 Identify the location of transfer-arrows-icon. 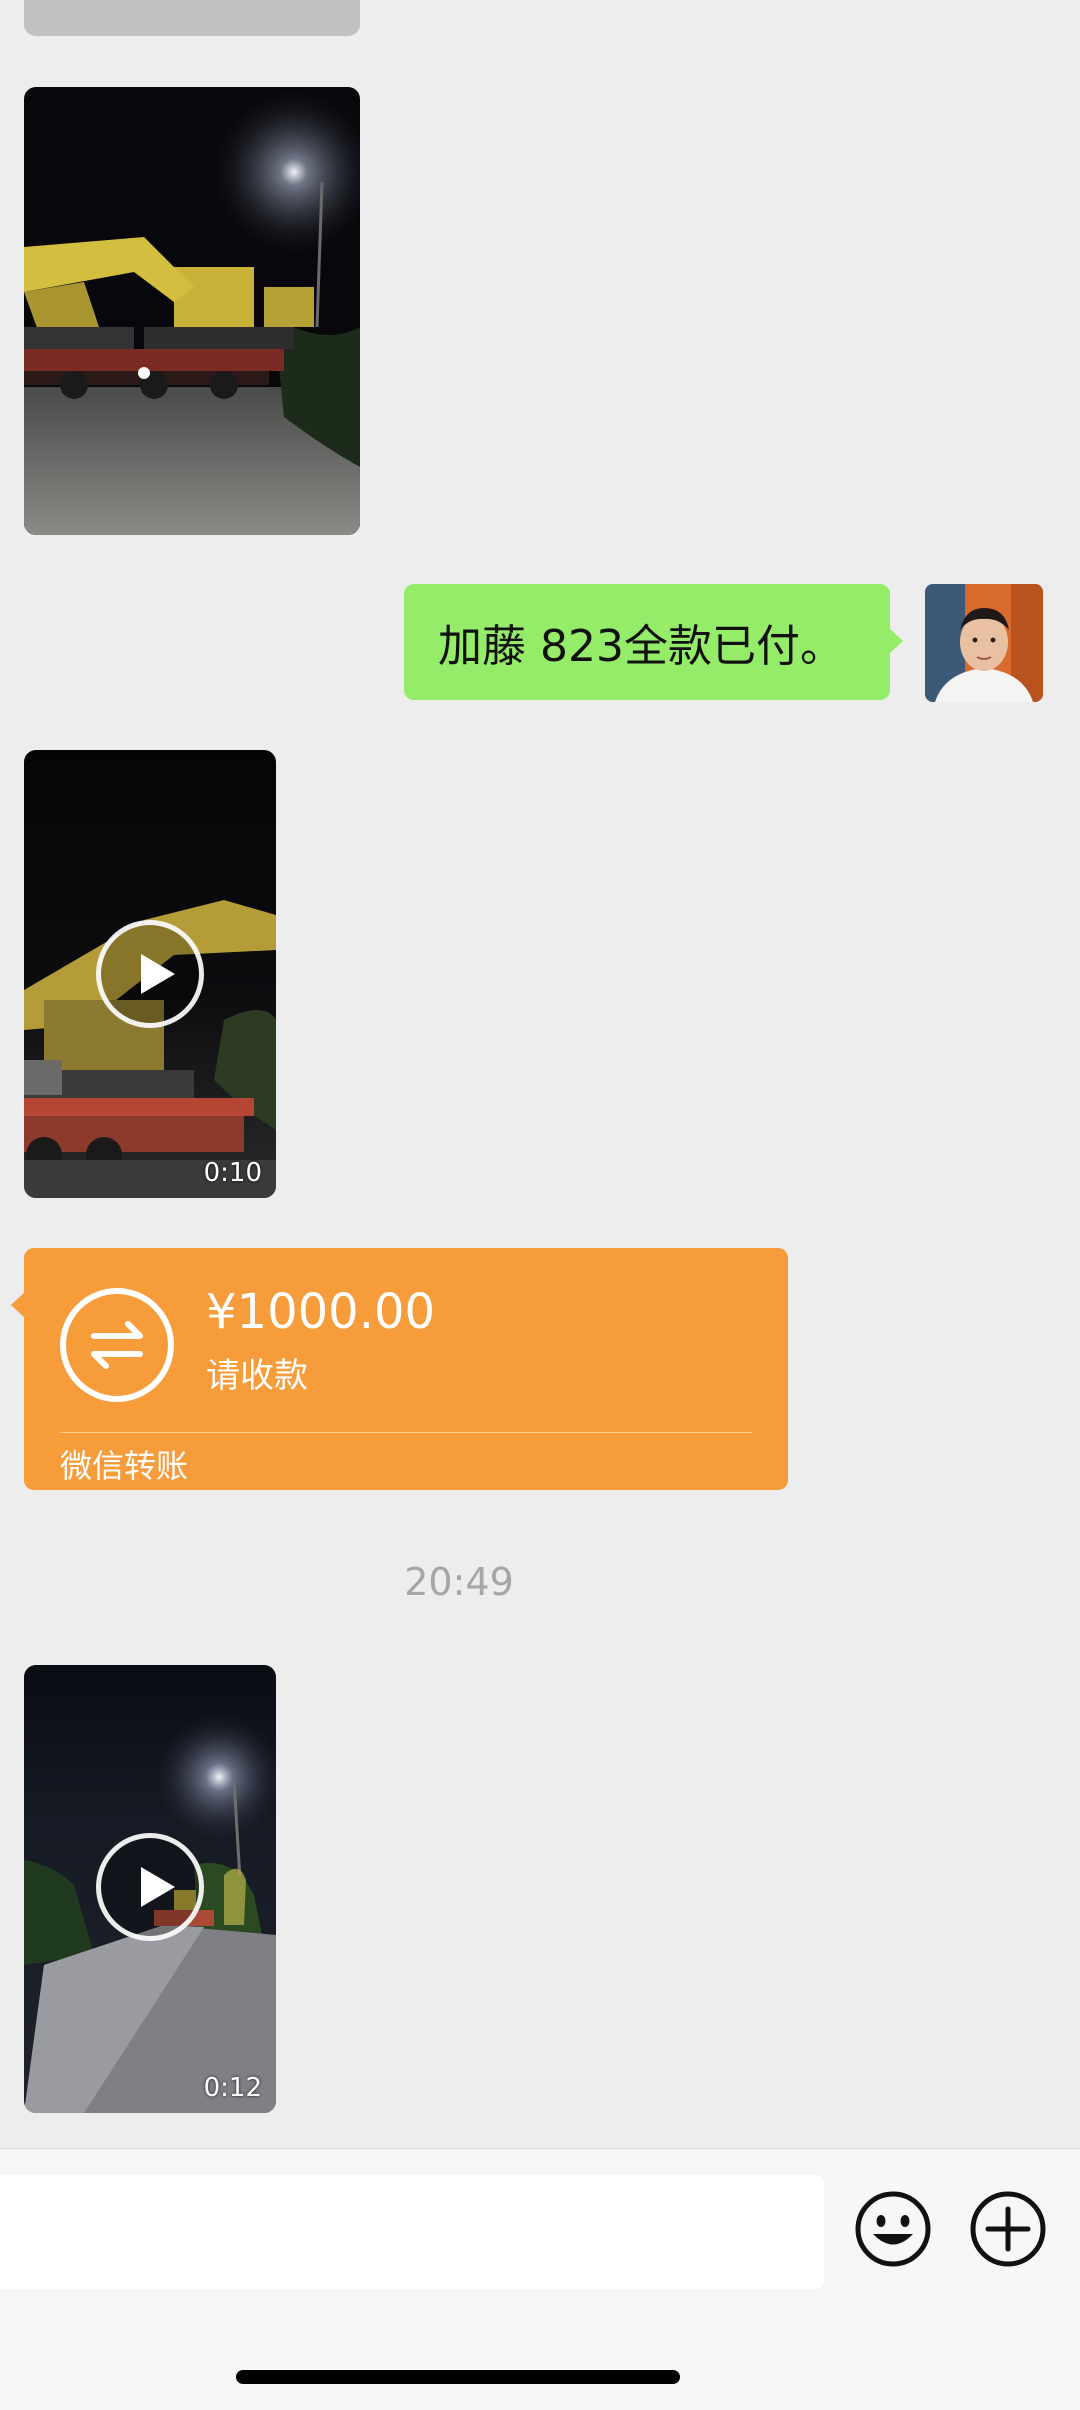
(117, 1345).